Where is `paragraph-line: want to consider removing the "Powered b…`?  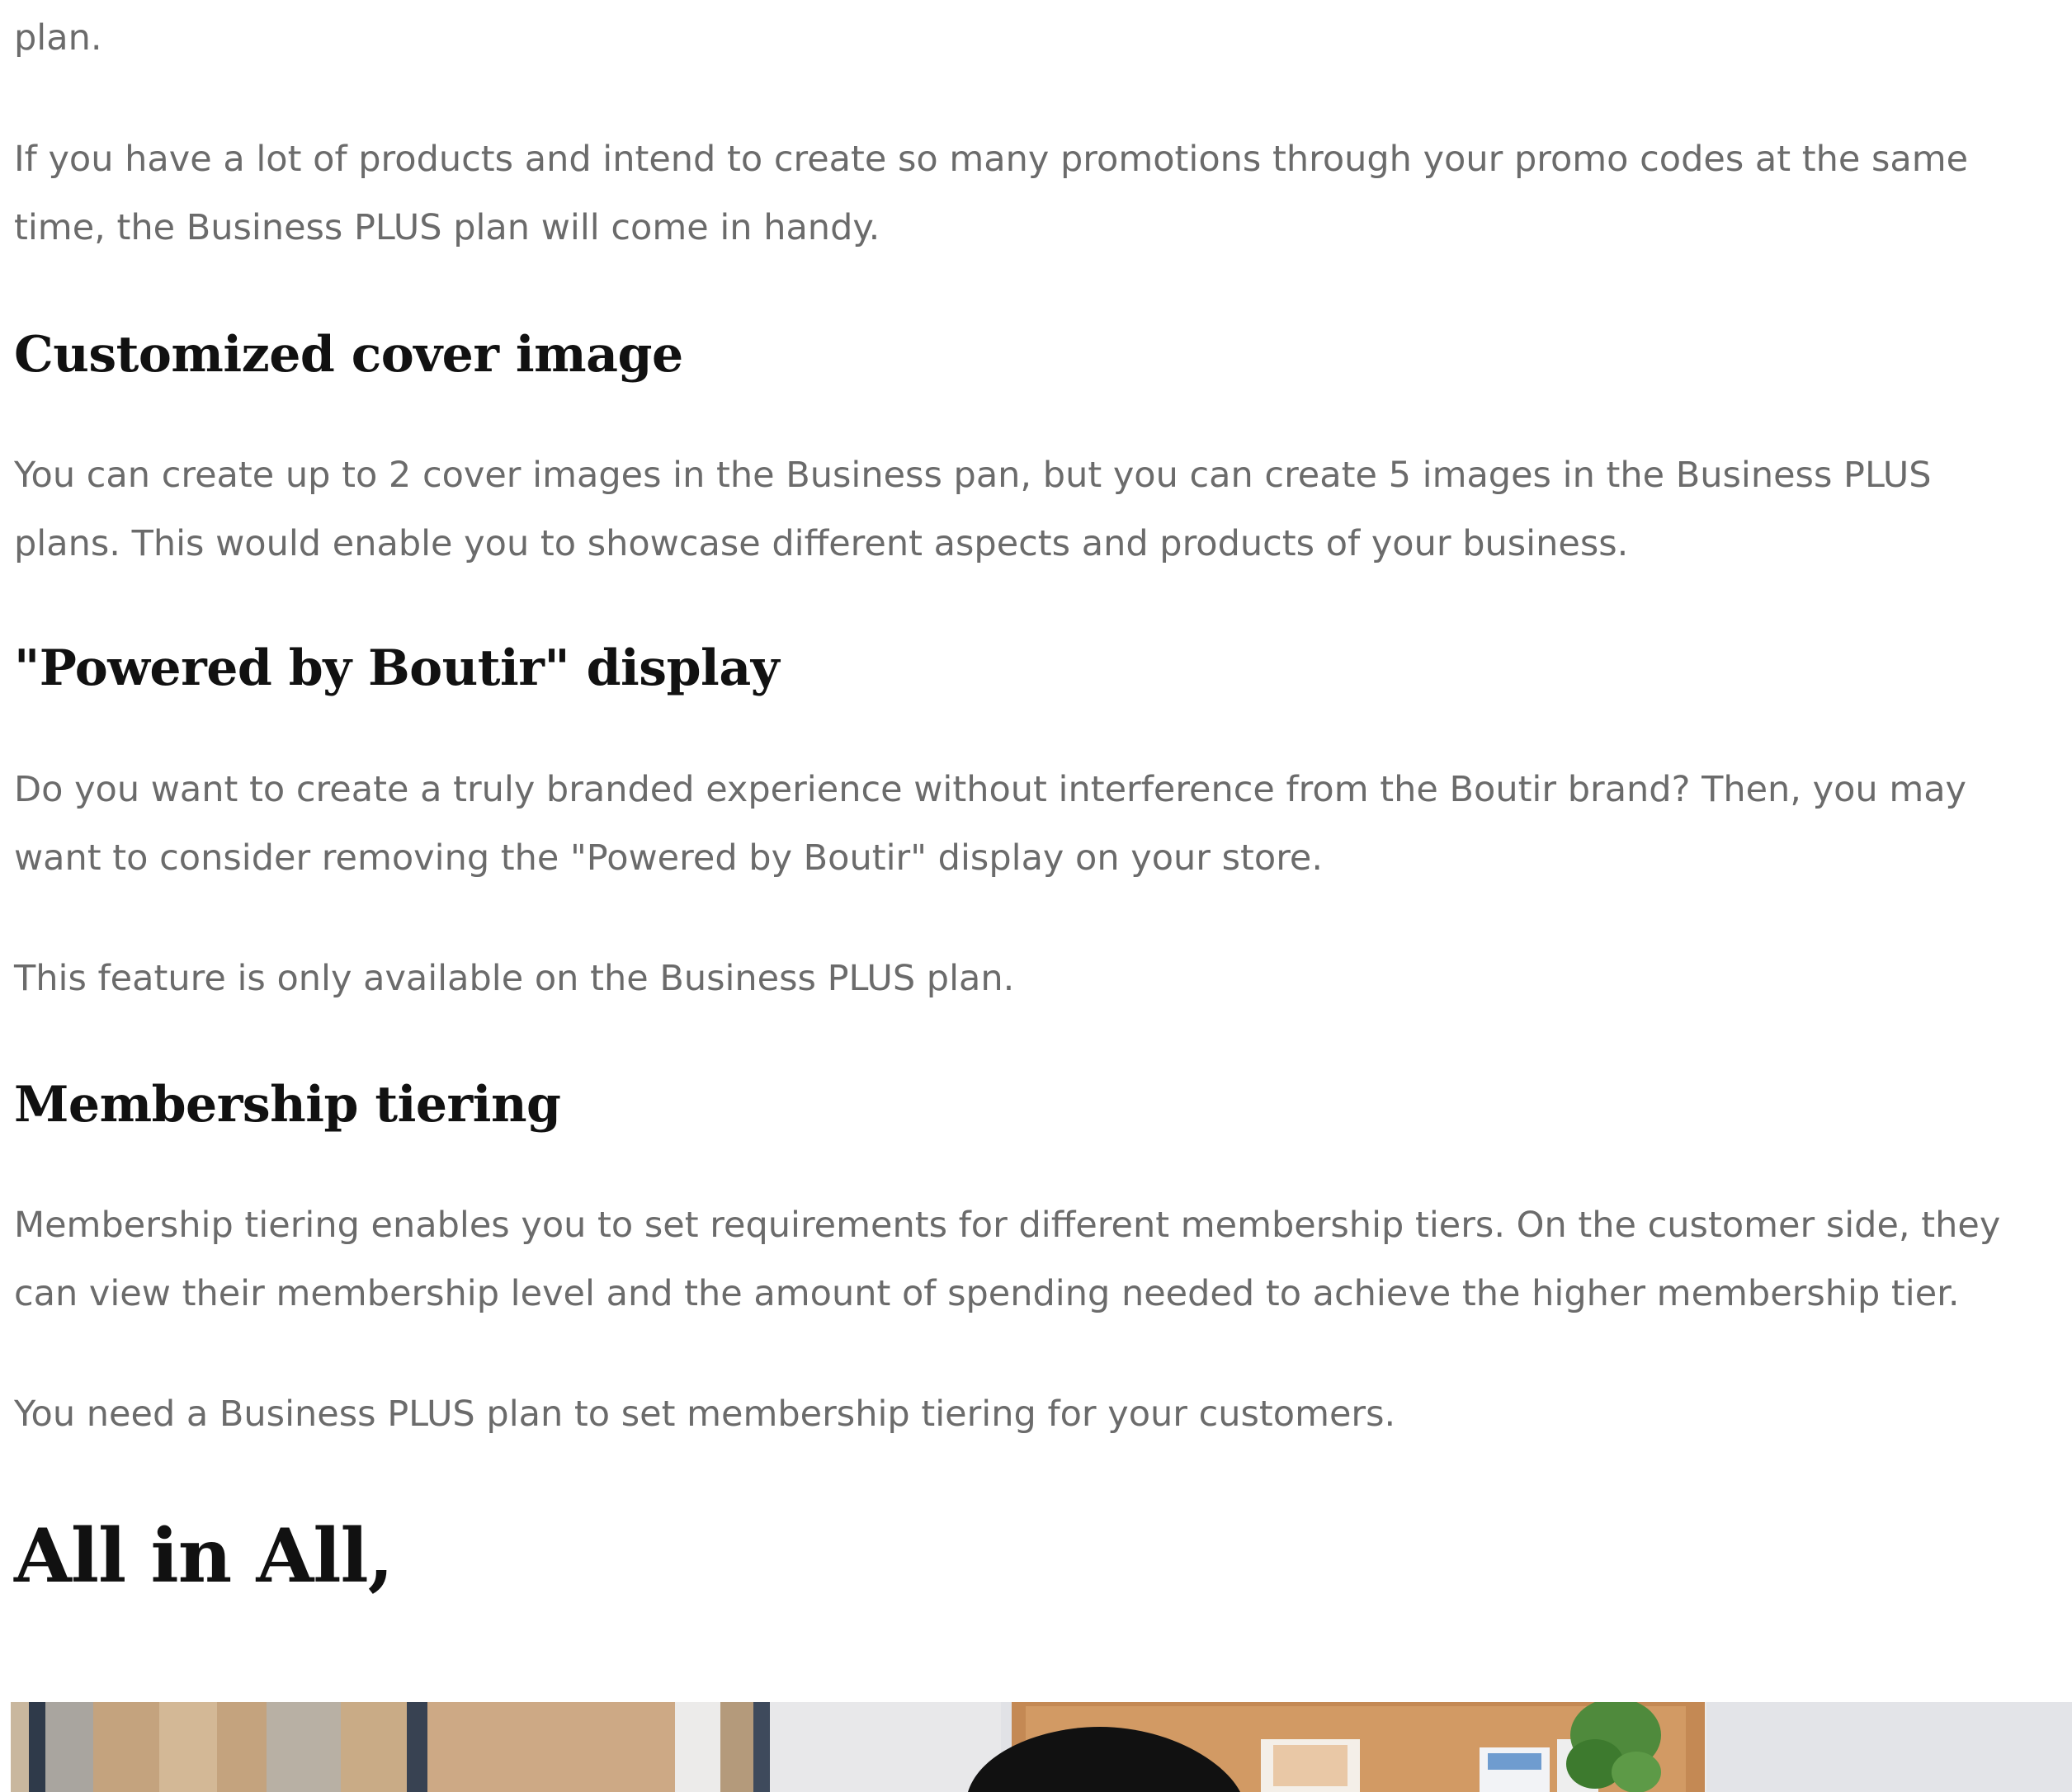 paragraph-line: want to consider removing the "Powered b… is located at coordinates (669, 858).